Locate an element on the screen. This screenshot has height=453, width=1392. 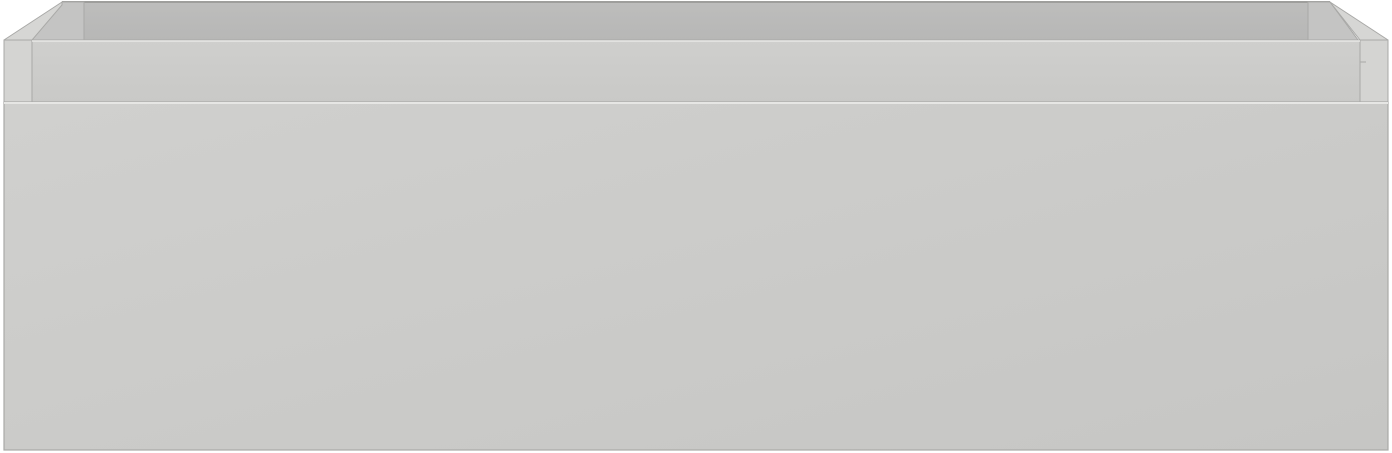
drawer-right-rim is located at coordinates (1374, 71).